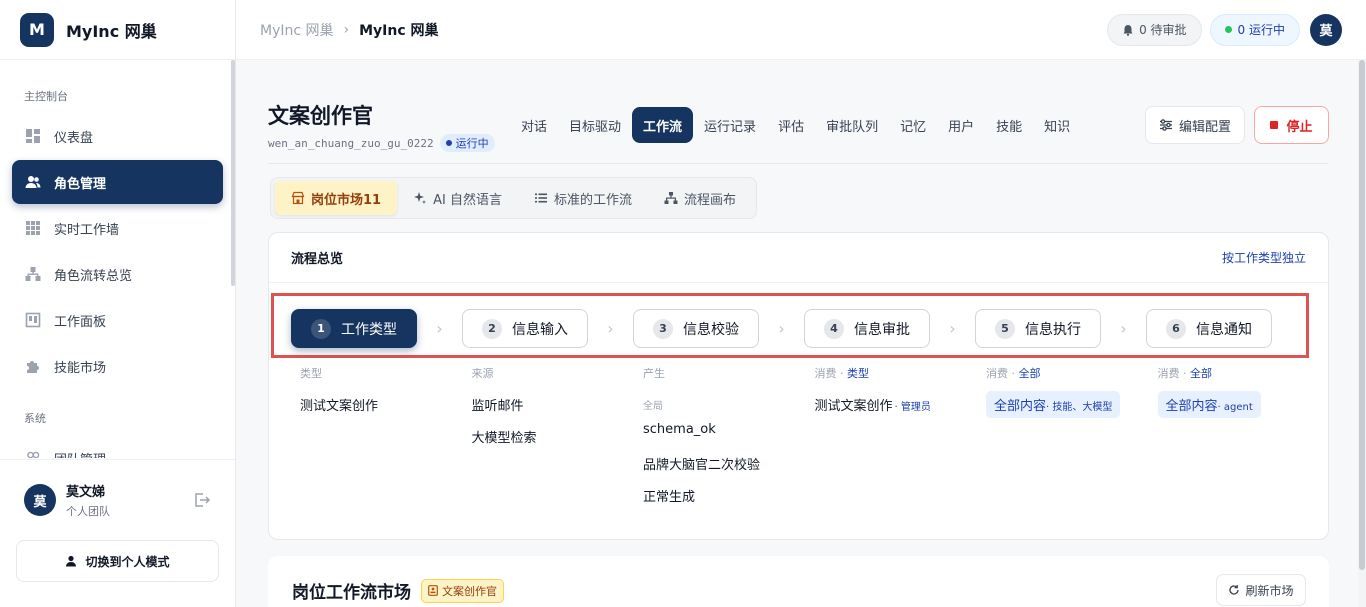 This screenshot has width=1366, height=607. Describe the element at coordinates (117, 561) in the screenshot. I see `switch-personal-mode-button: 切换到个人模式` at that location.